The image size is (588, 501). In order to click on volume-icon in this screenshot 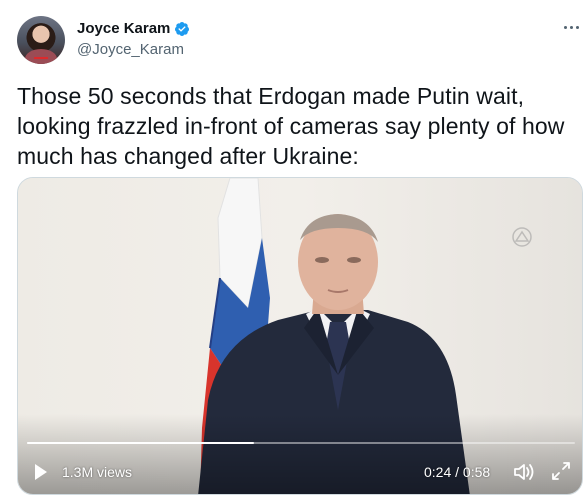, I will do `click(524, 472)`.